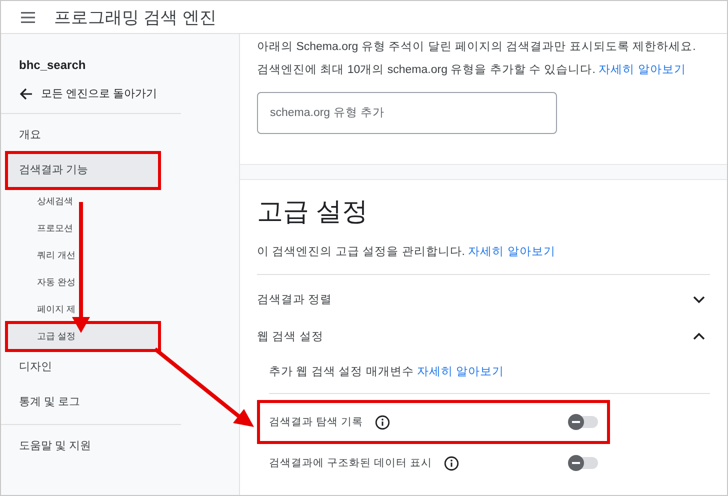 This screenshot has height=496, width=728. Describe the element at coordinates (91, 228) in the screenshot. I see `nav-item: 프로모션` at that location.